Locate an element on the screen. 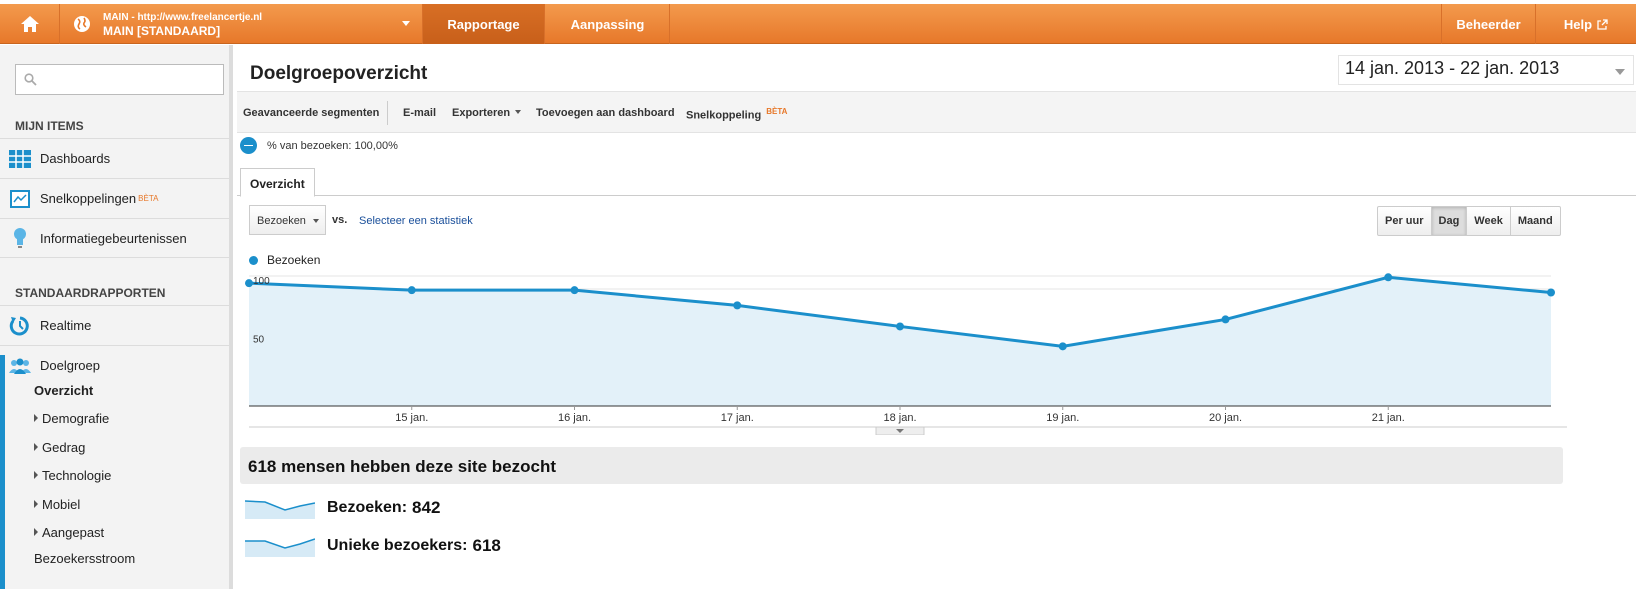  metric-select-value: Bezoeken is located at coordinates (281, 221).